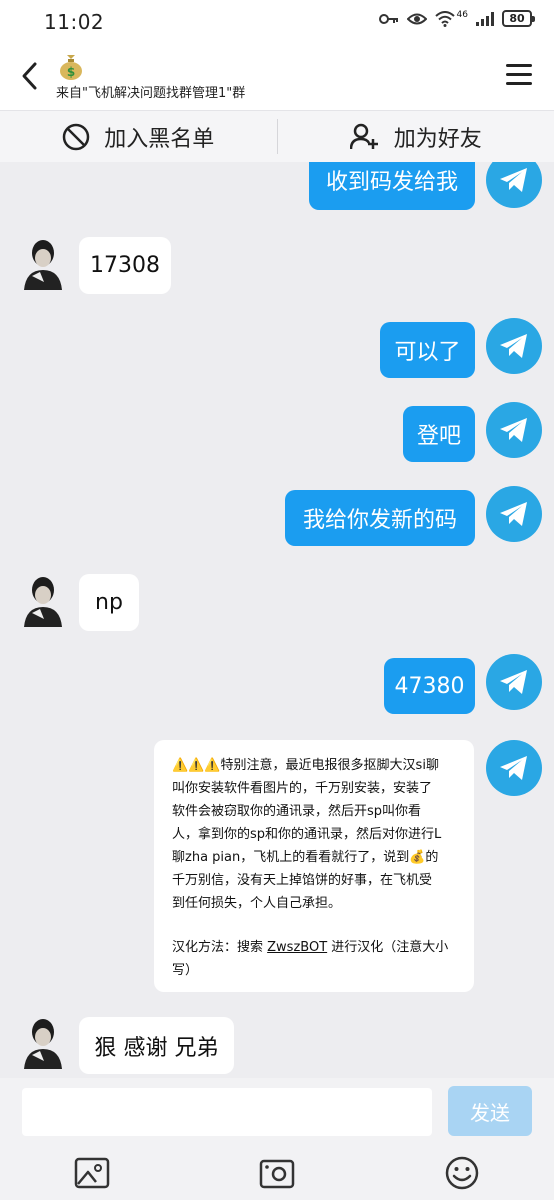 The image size is (554, 1200). Describe the element at coordinates (305, 857) in the screenshot. I see `notice-line: 聊zha pian，飞机上的看看就行了，说到💰的` at that location.